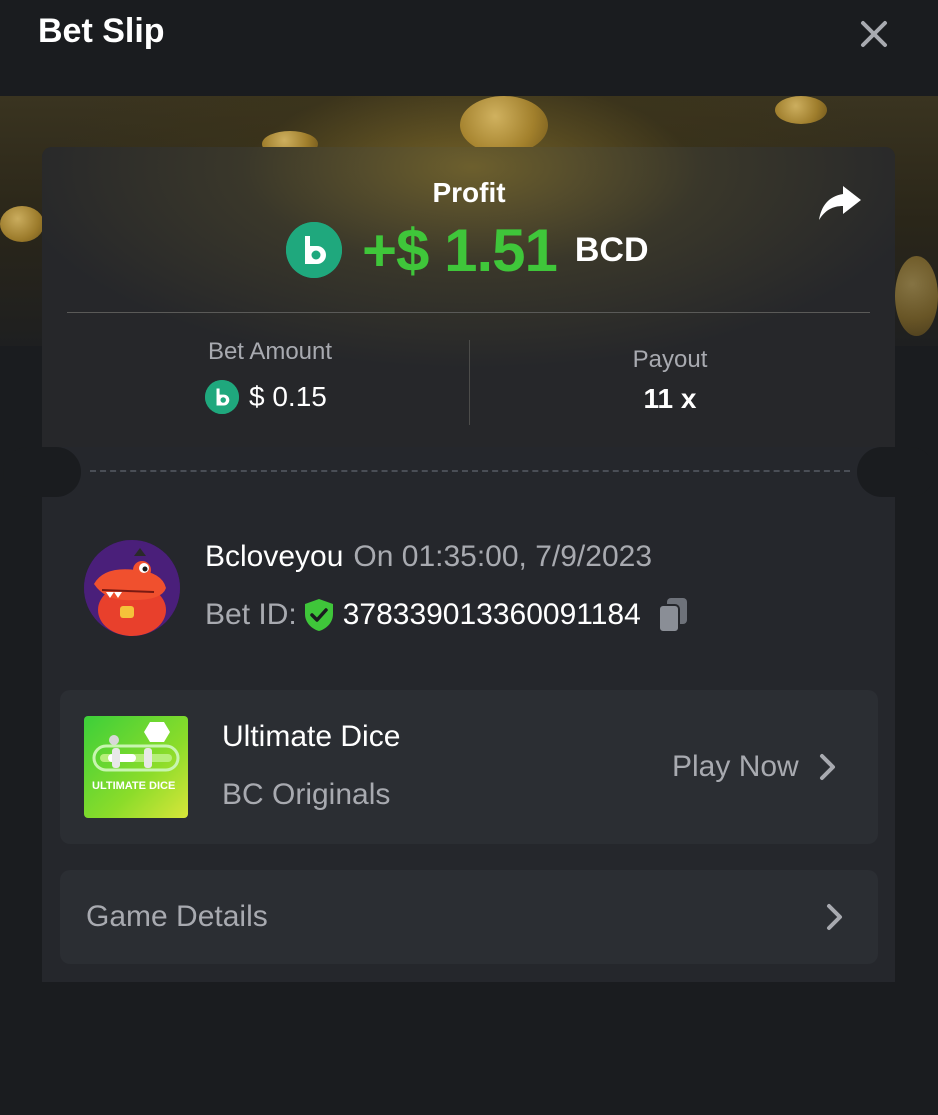  I want to click on payout-value: 11 x, so click(670, 398).